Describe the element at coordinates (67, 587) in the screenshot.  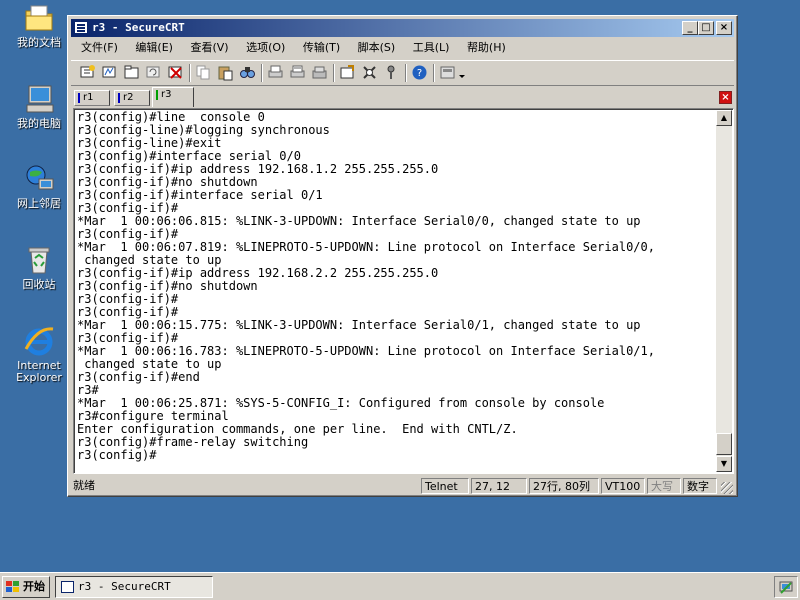
I see `securecrt-task-icon` at that location.